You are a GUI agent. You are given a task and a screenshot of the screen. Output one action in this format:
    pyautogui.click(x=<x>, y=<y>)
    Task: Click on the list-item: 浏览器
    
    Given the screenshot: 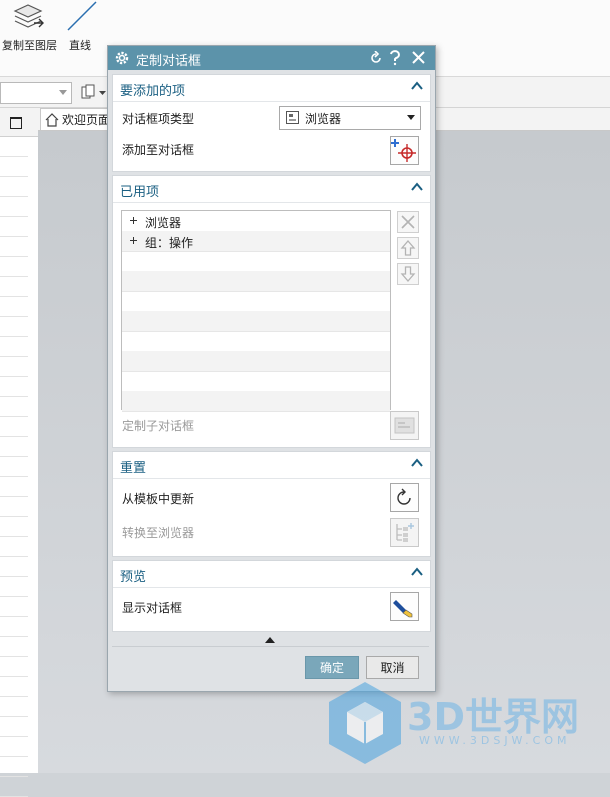 What is the action you would take?
    pyautogui.click(x=256, y=221)
    